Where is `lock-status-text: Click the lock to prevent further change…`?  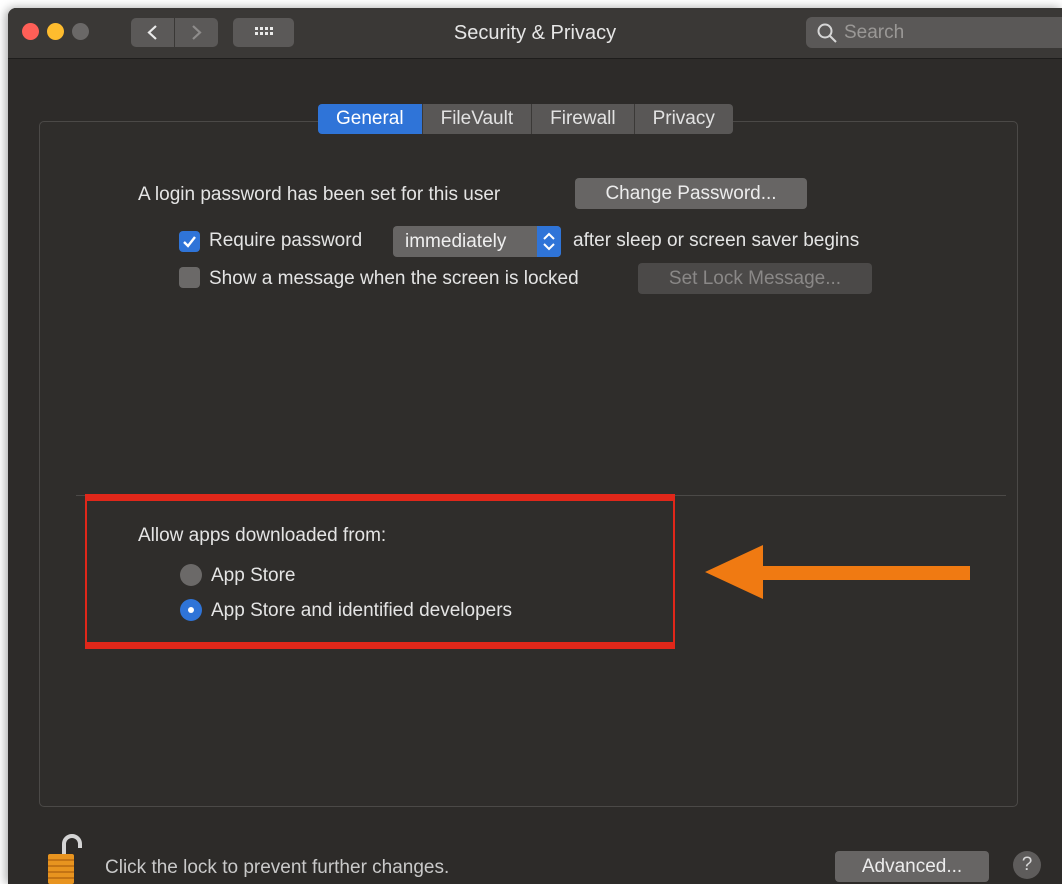
lock-status-text: Click the lock to prevent further change… is located at coordinates (277, 867).